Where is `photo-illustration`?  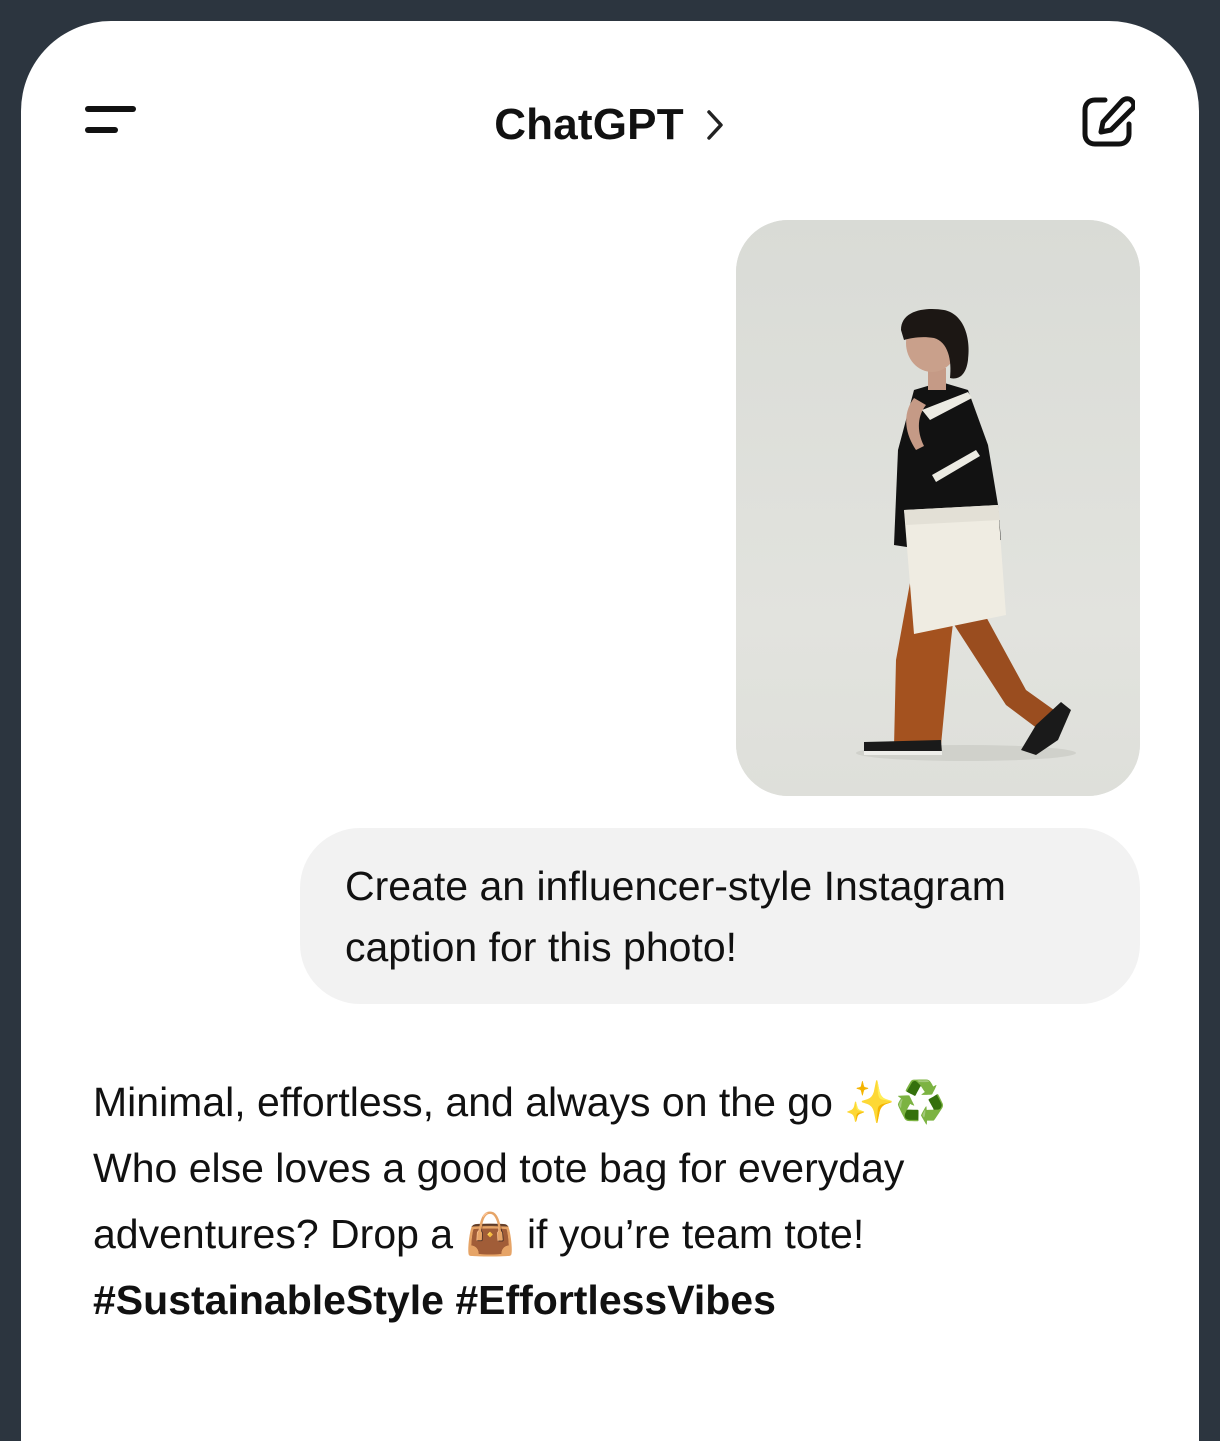
photo-illustration is located at coordinates (938, 508).